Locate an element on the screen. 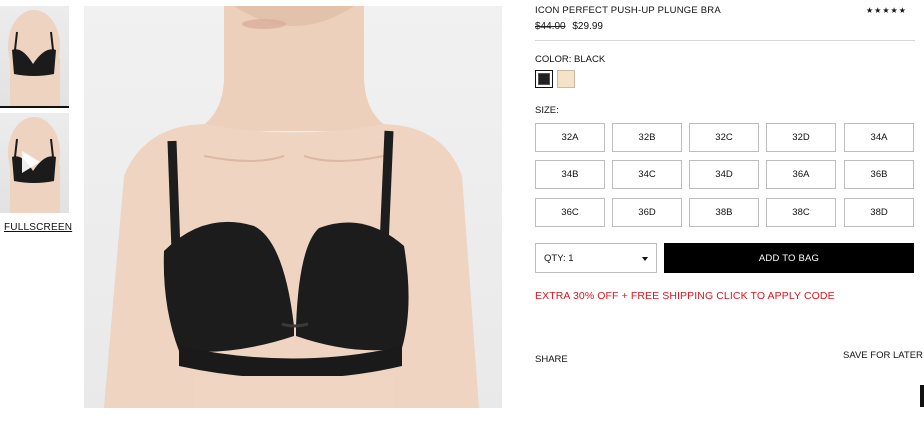  color-swatch-nude is located at coordinates (566, 79).